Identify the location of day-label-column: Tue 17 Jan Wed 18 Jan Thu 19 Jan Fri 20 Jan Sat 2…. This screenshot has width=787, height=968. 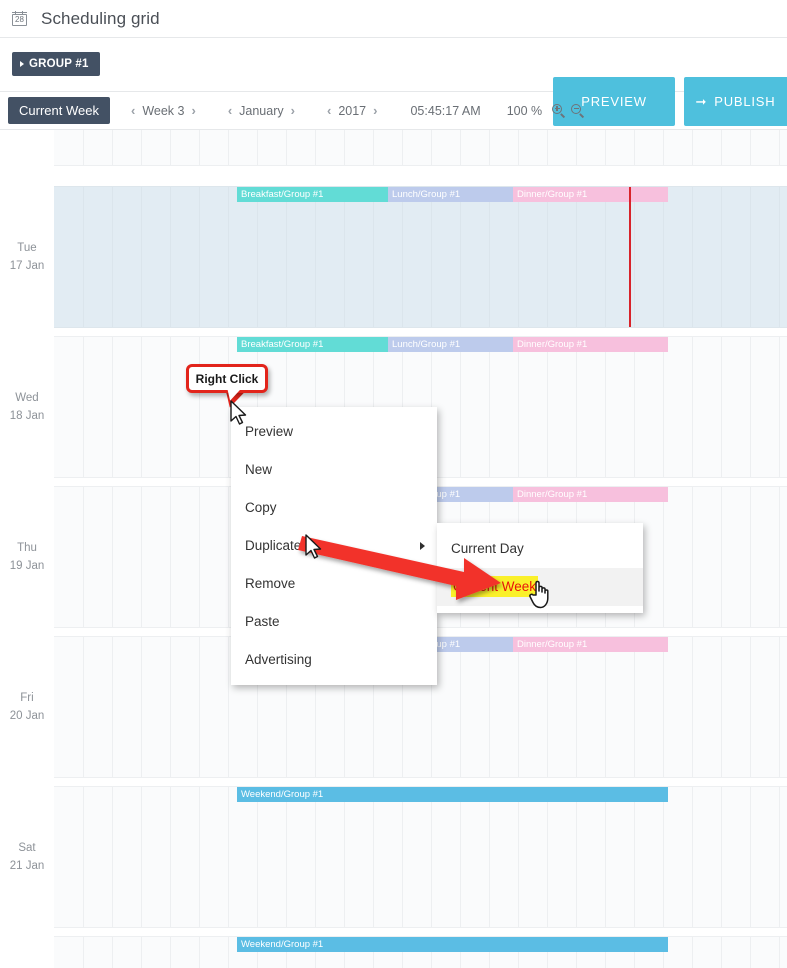
(27, 549).